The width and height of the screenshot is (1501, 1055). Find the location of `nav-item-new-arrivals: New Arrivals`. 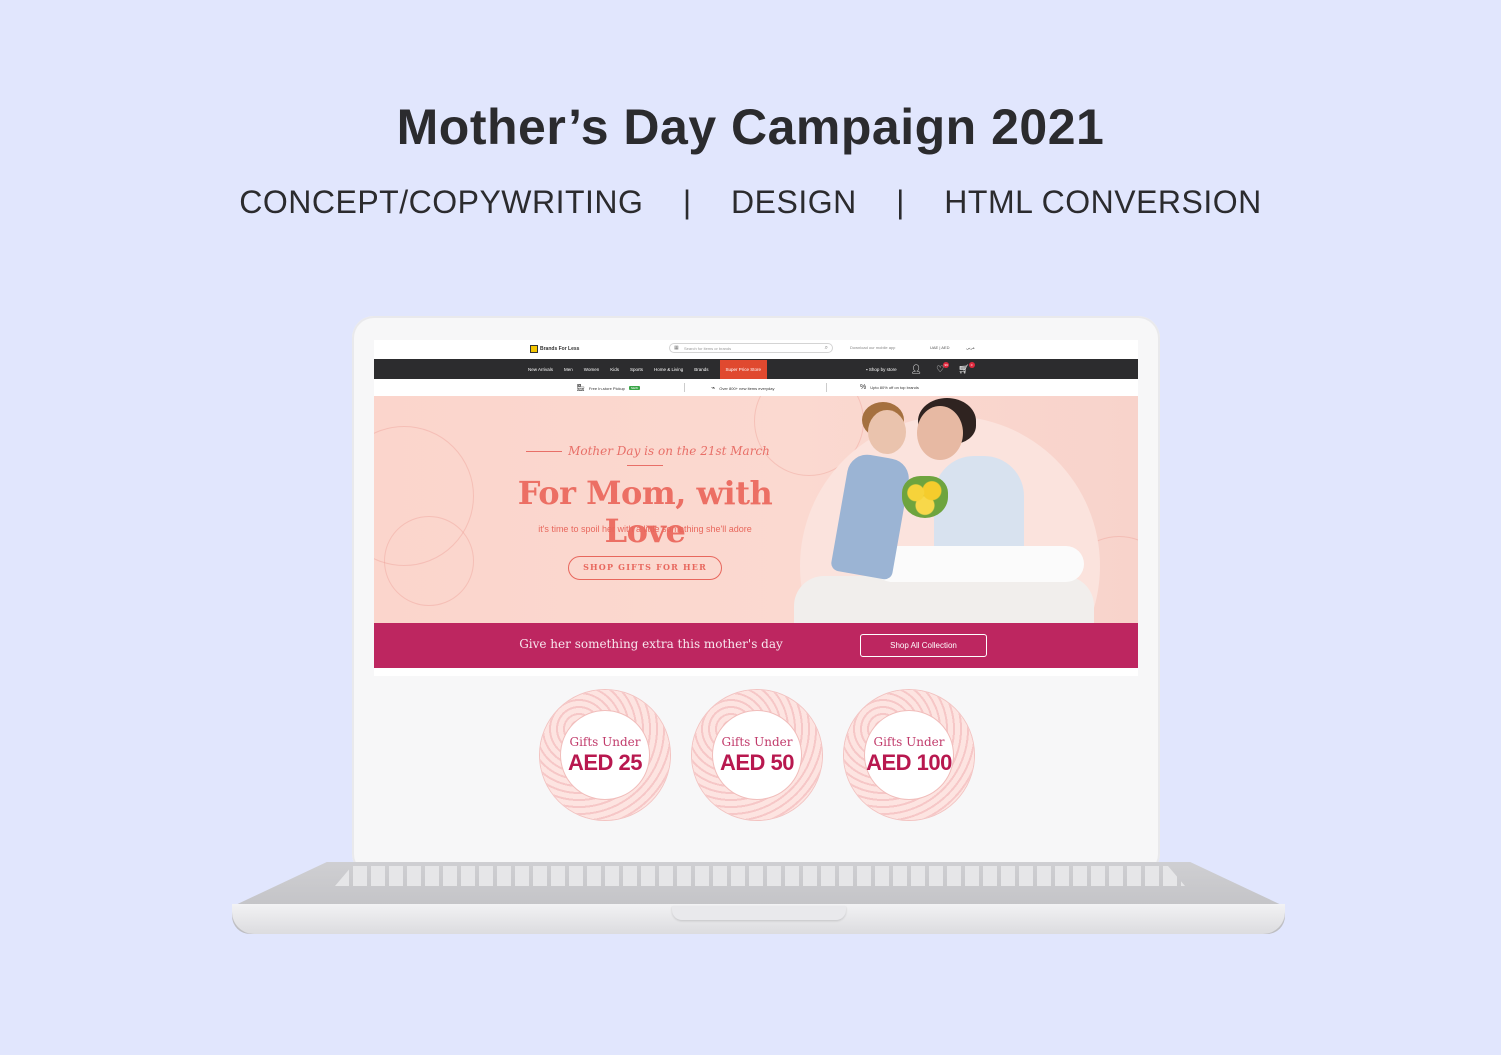

nav-item-new-arrivals: New Arrivals is located at coordinates (540, 369).